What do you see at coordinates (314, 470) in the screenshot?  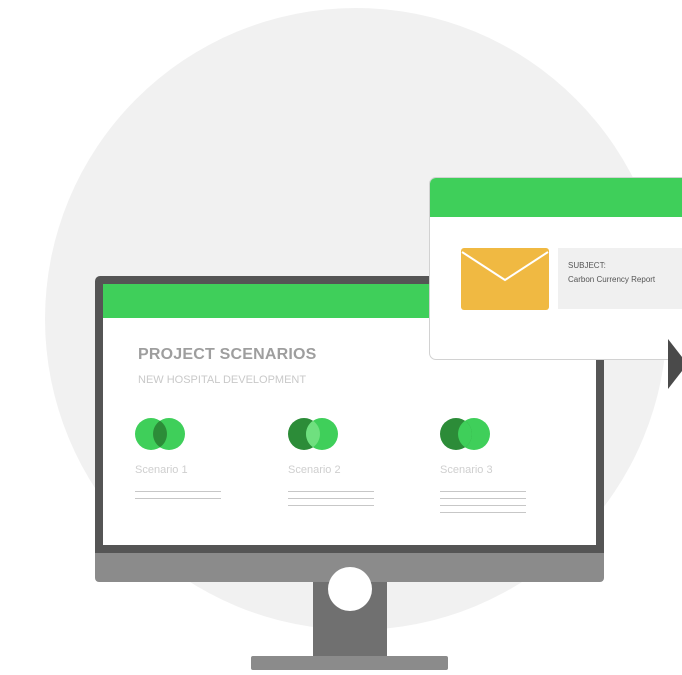 I see `scenario-label: Scenario 2` at bounding box center [314, 470].